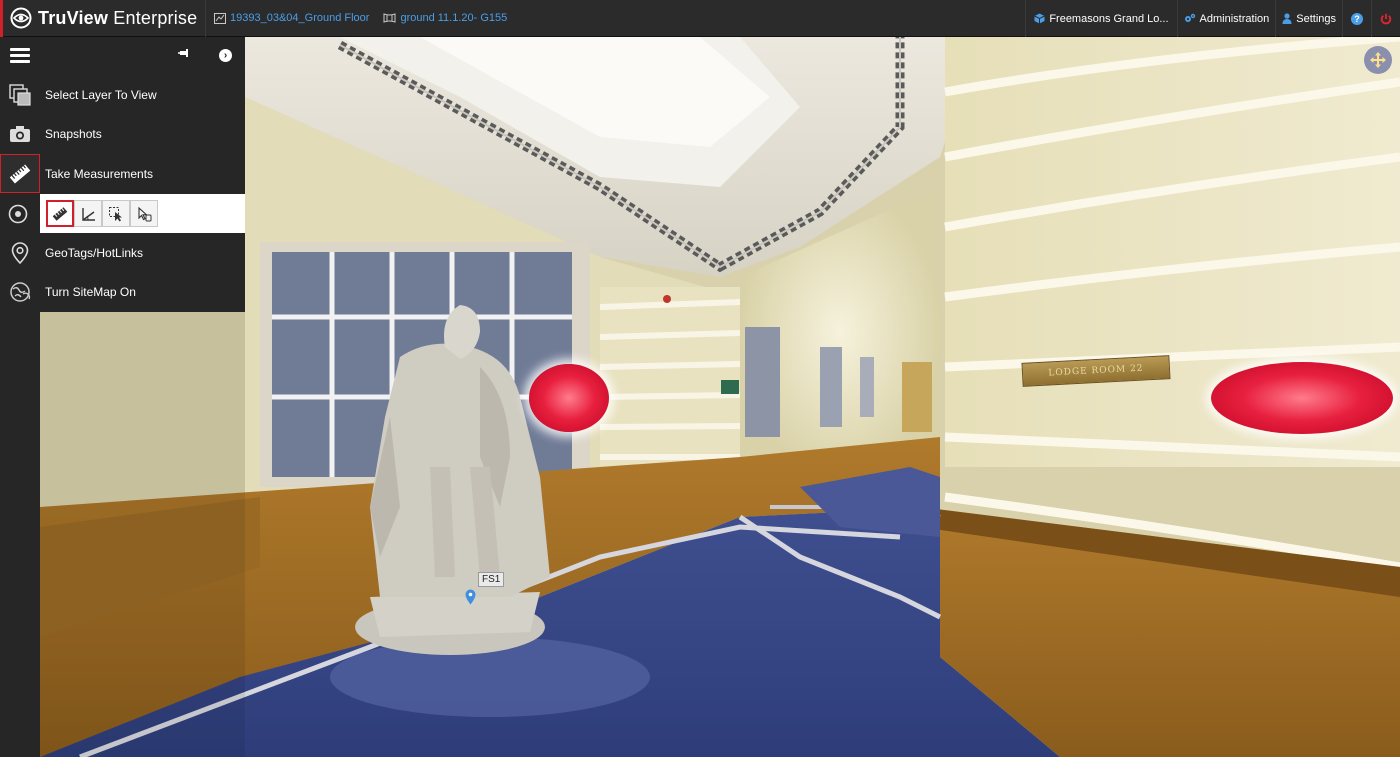 This screenshot has width=1400, height=757. I want to click on truview-logo-icon, so click(21, 18).